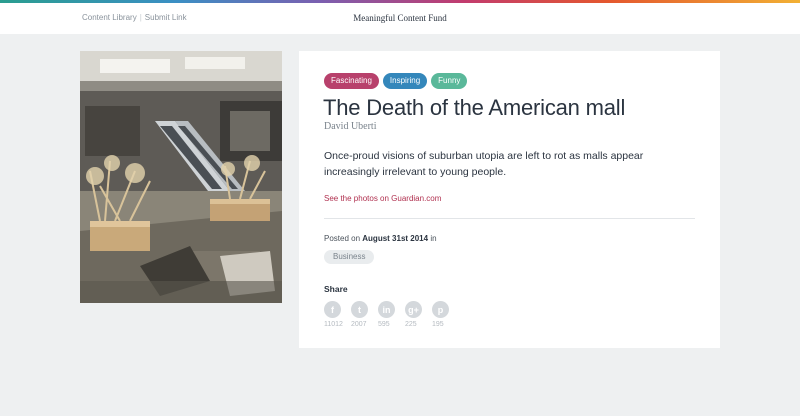  I want to click on share-label: Share, so click(336, 289).